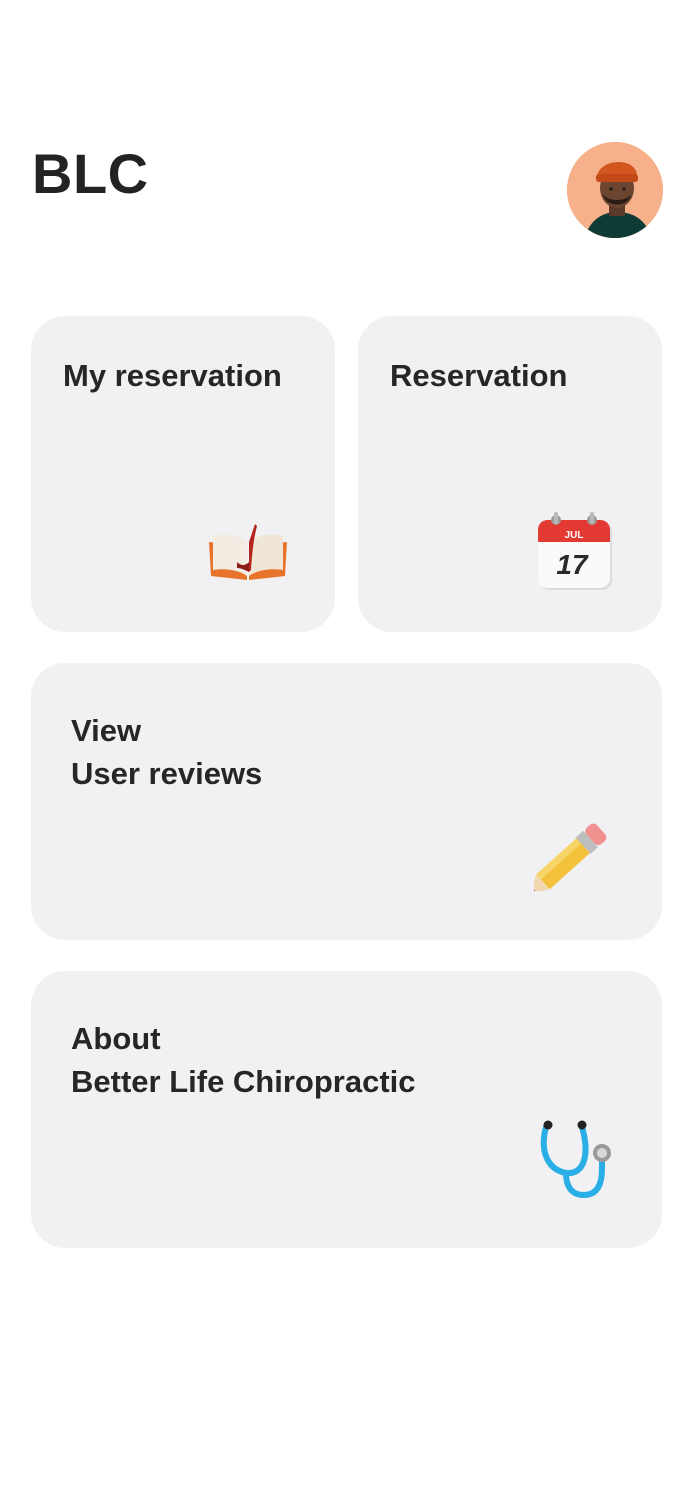 Image resolution: width=693 pixels, height=1500 pixels. Describe the element at coordinates (172, 375) in the screenshot. I see `my-reservation-label: My reservation` at that location.